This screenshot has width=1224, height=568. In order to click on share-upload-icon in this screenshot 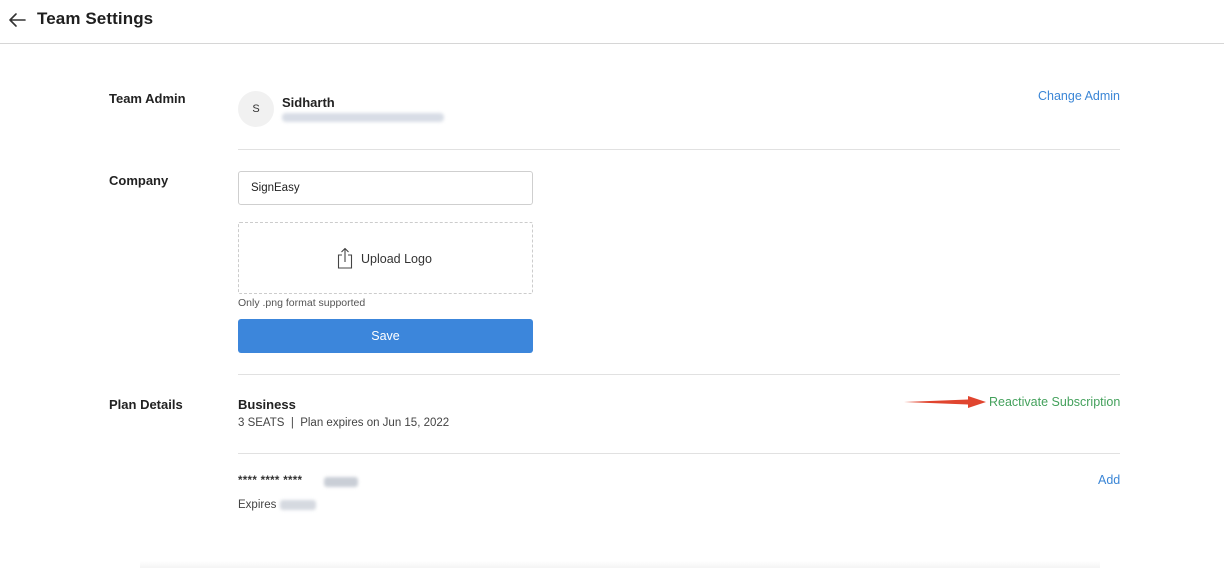, I will do `click(345, 258)`.